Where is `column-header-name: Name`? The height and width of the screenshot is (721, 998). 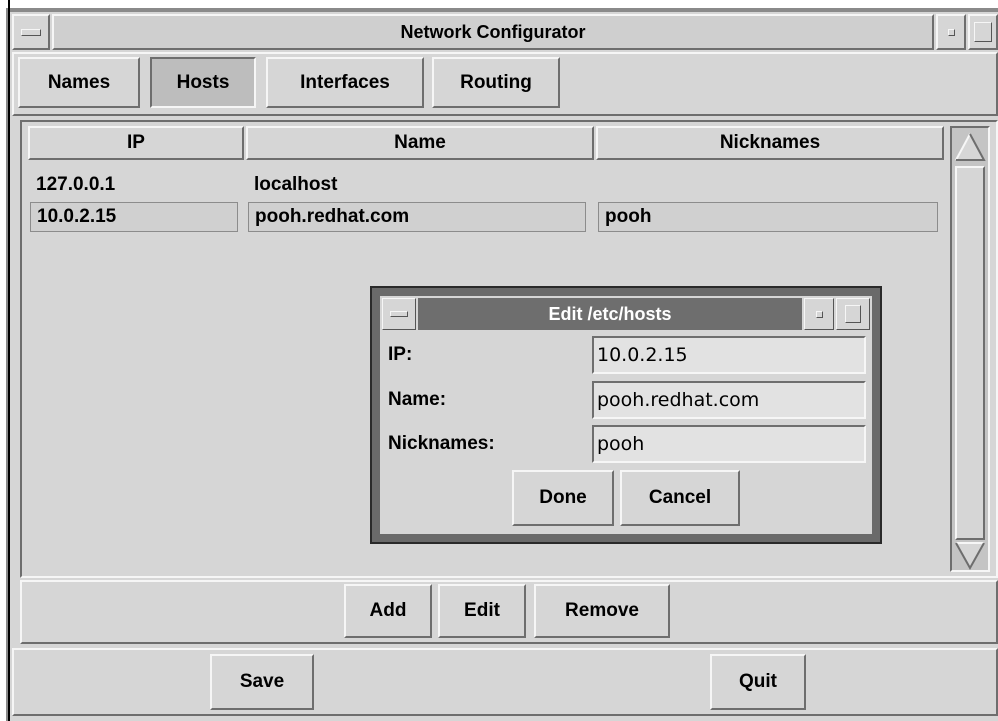 column-header-name: Name is located at coordinates (420, 143).